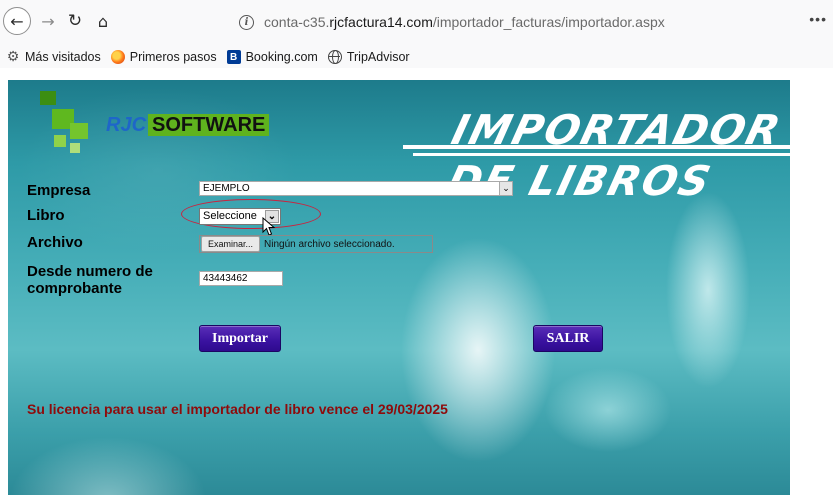  What do you see at coordinates (13, 57) in the screenshot?
I see `gear-icon: ⚙` at bounding box center [13, 57].